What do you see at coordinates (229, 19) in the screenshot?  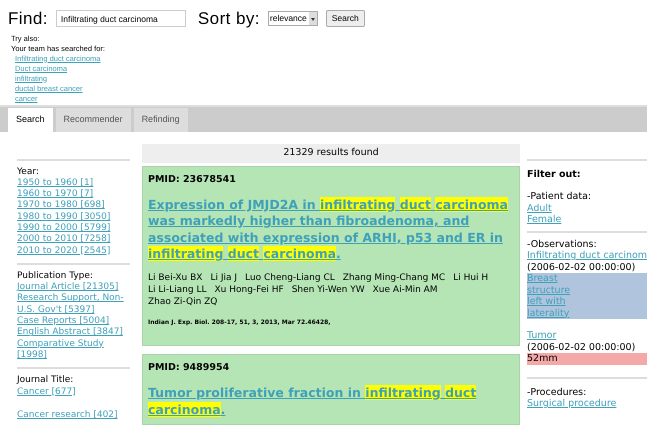 I see `sort-label: Sort by:` at bounding box center [229, 19].